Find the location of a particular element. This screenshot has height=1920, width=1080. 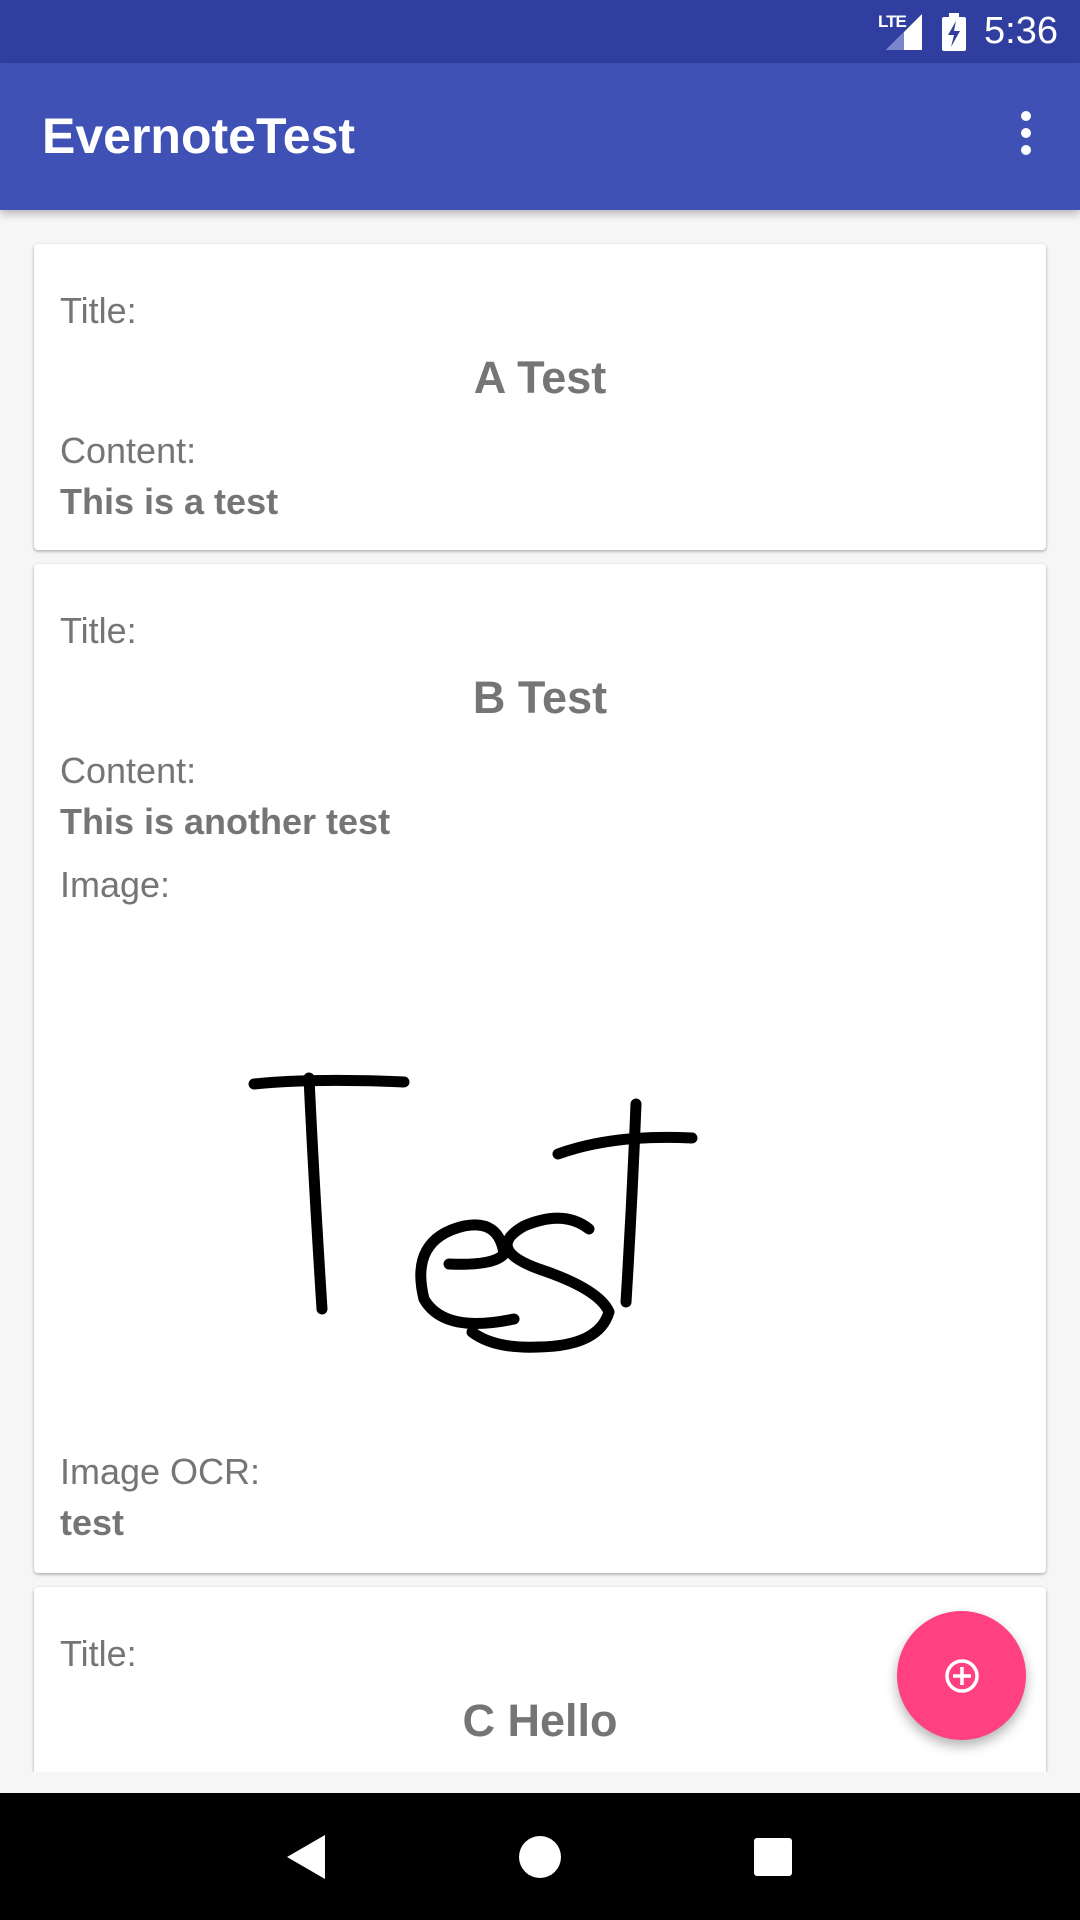

navigation-bar is located at coordinates (540, 1856).